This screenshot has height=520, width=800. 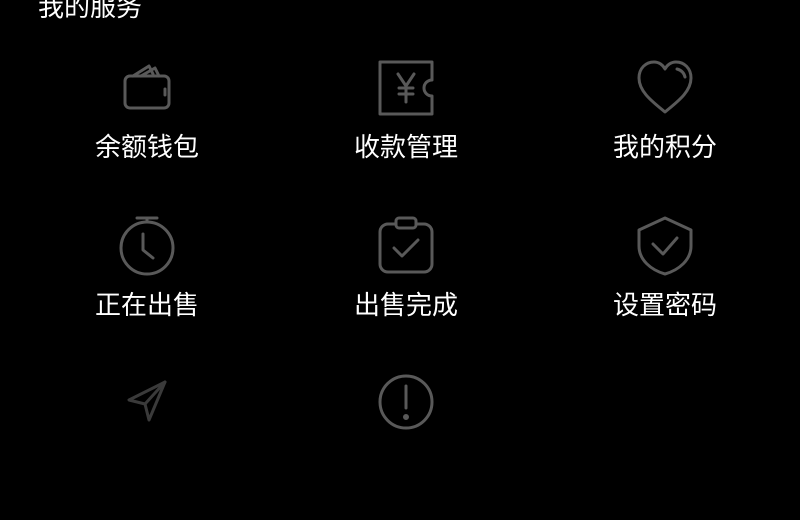 What do you see at coordinates (665, 246) in the screenshot?
I see `shield-check-icon` at bounding box center [665, 246].